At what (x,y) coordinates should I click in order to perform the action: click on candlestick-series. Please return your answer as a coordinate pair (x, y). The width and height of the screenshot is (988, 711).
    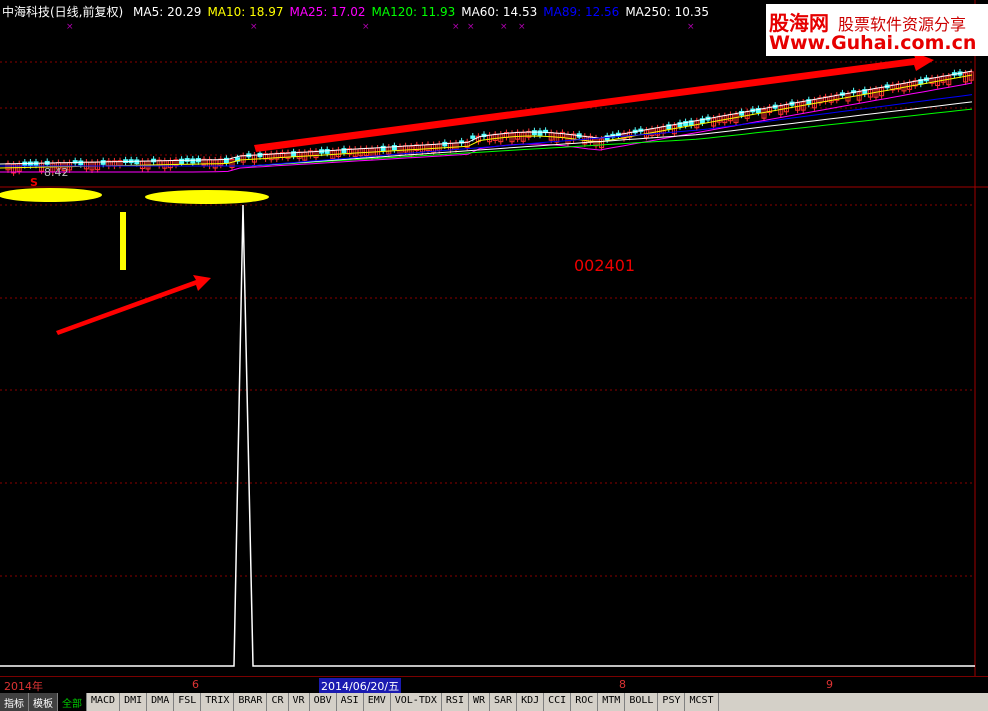
    Looking at the image, I should click on (489, 122).